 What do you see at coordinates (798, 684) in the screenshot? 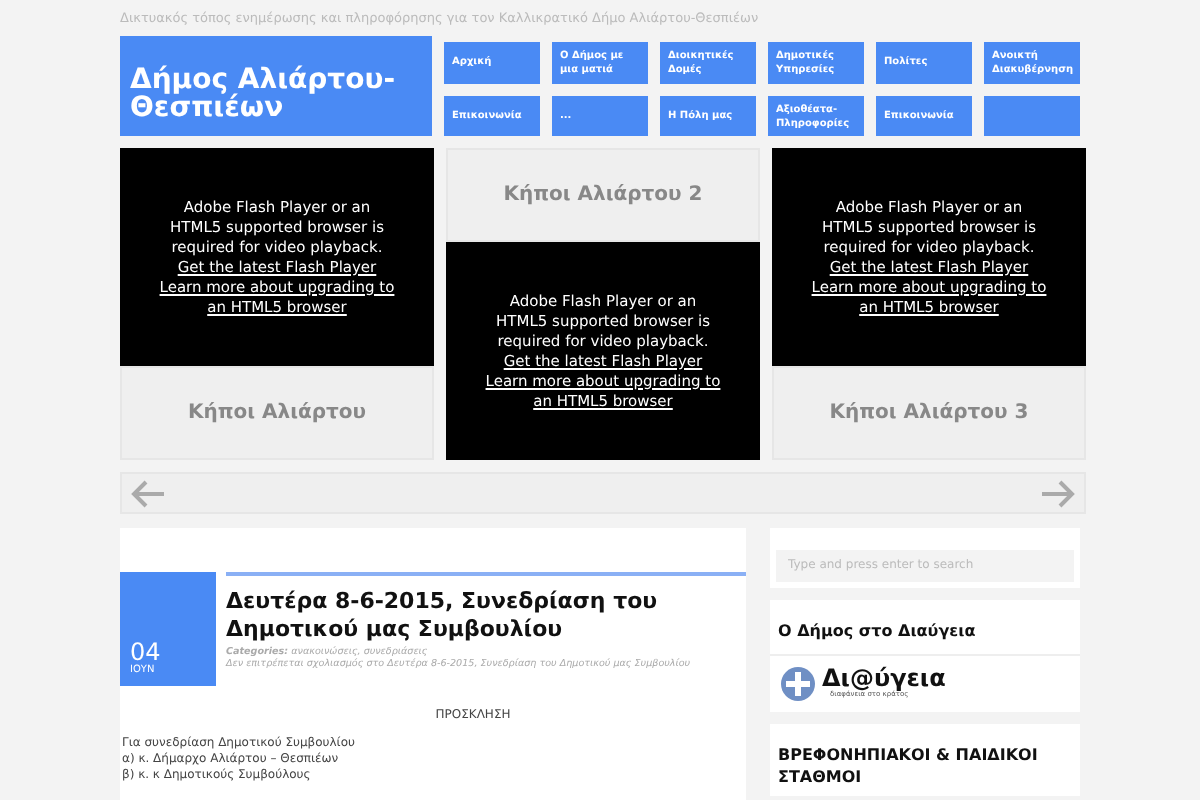
I see `emblem-icon` at bounding box center [798, 684].